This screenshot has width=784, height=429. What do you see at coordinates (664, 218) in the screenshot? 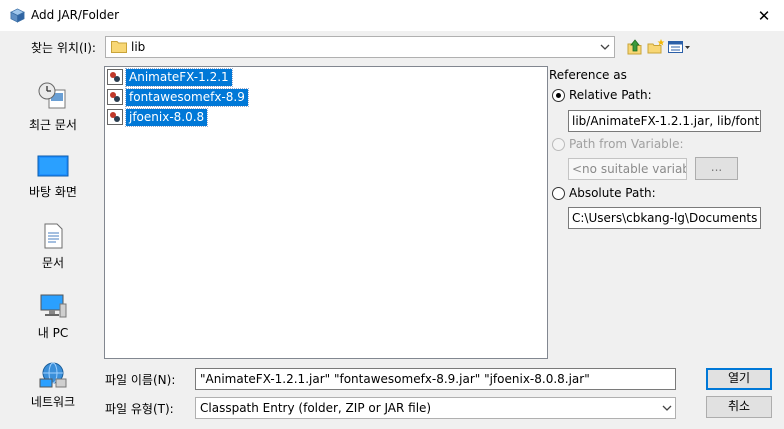
I see `absolute-path-field: C:\Users\cbkang-lg\Documents` at bounding box center [664, 218].